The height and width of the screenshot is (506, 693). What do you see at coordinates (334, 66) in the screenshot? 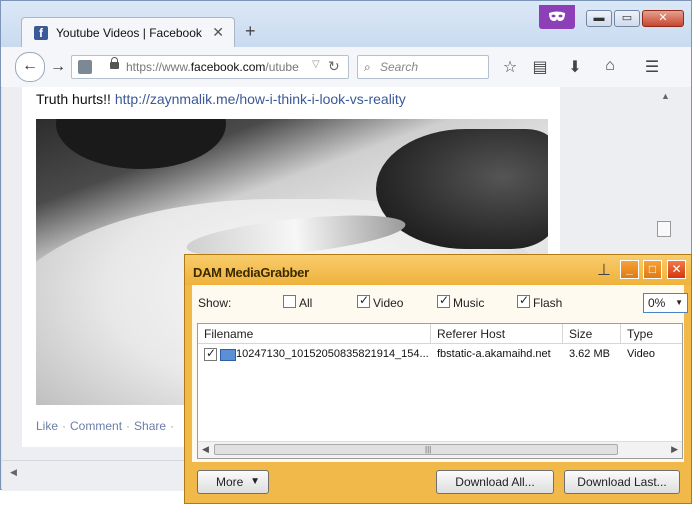
I see `reload-icon: ↻` at bounding box center [334, 66].